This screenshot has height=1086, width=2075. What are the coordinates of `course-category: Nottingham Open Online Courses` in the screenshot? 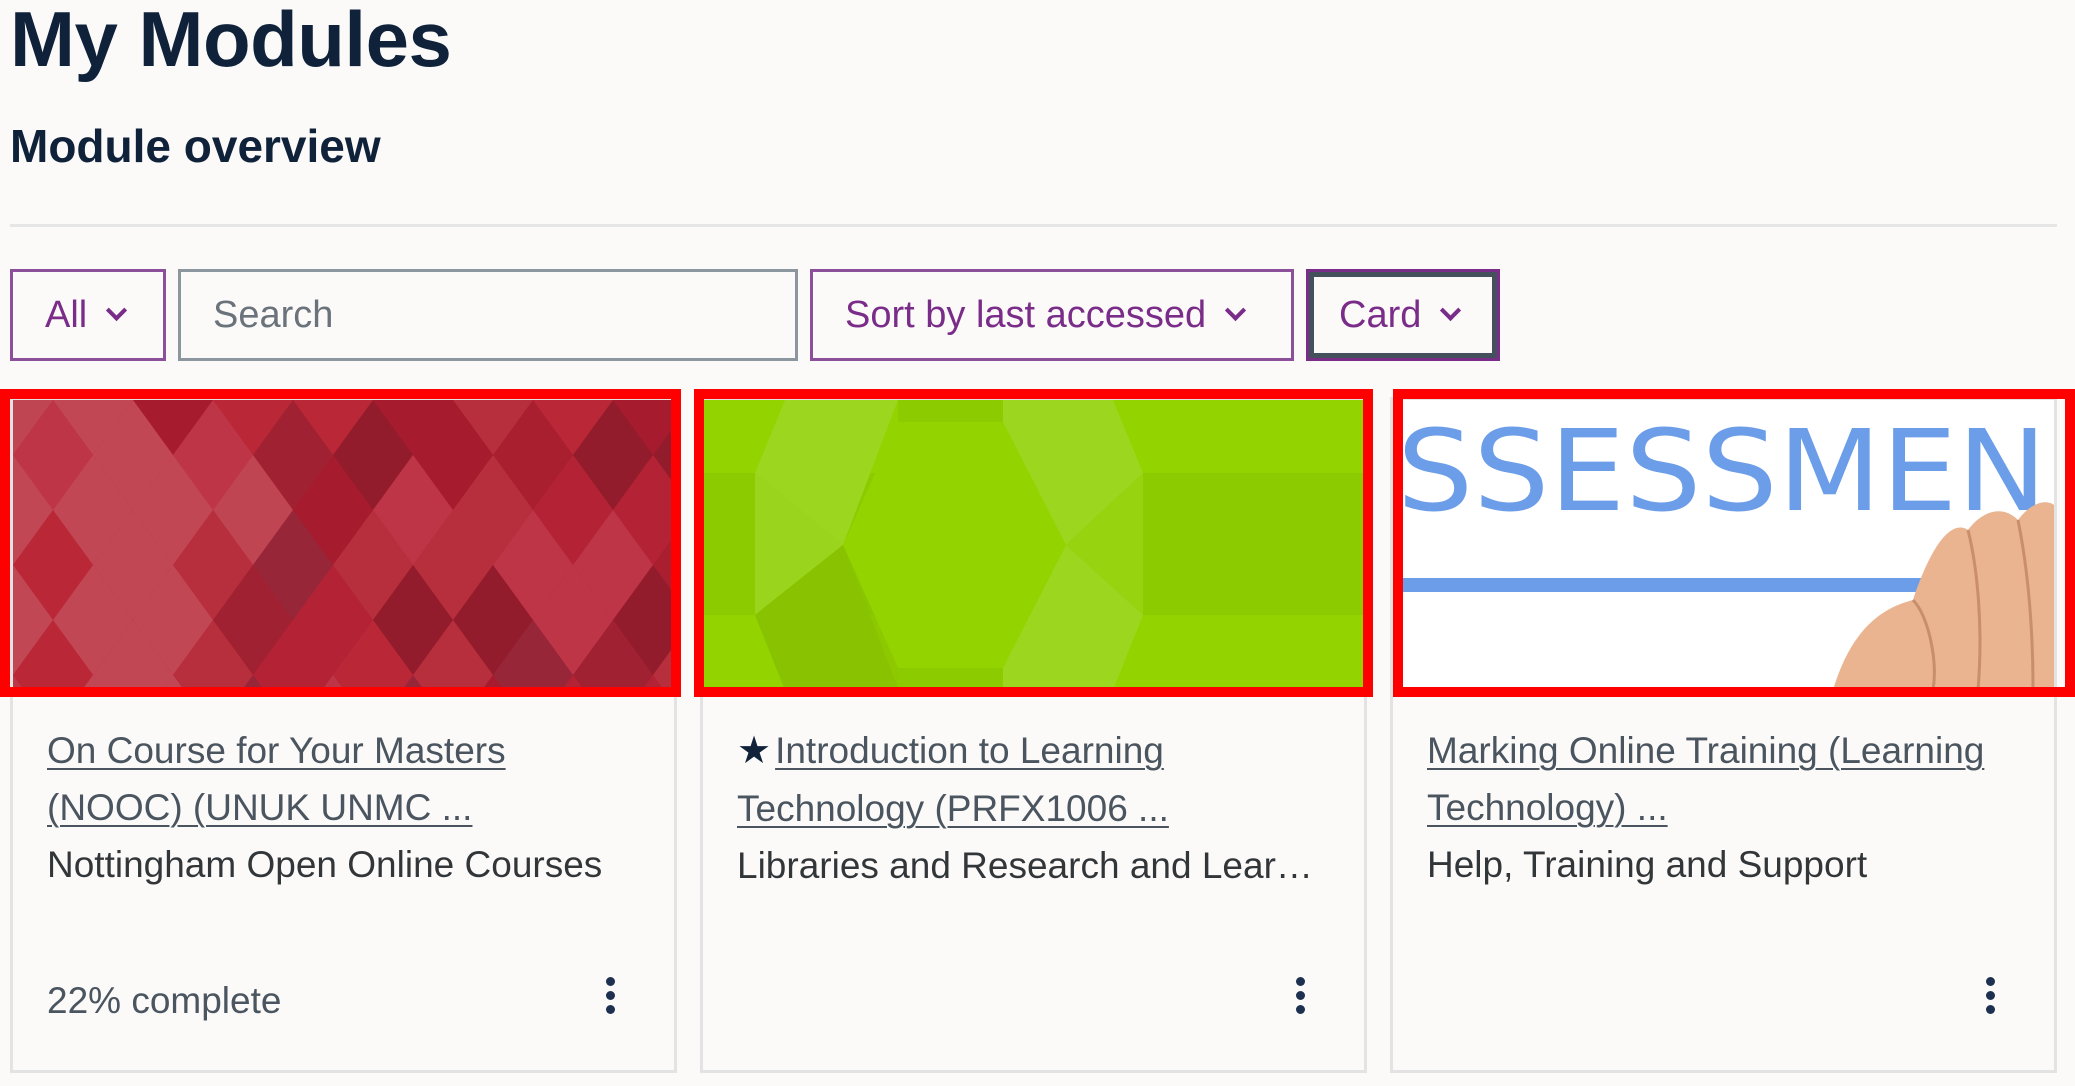 It's located at (325, 864).